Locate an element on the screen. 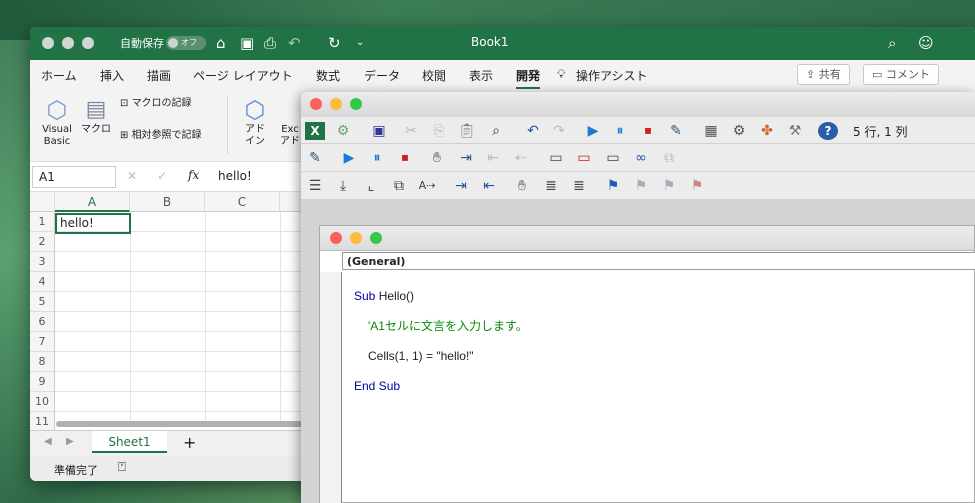 This screenshot has width=975, height=503. tab-home: ホーム is located at coordinates (59, 75).